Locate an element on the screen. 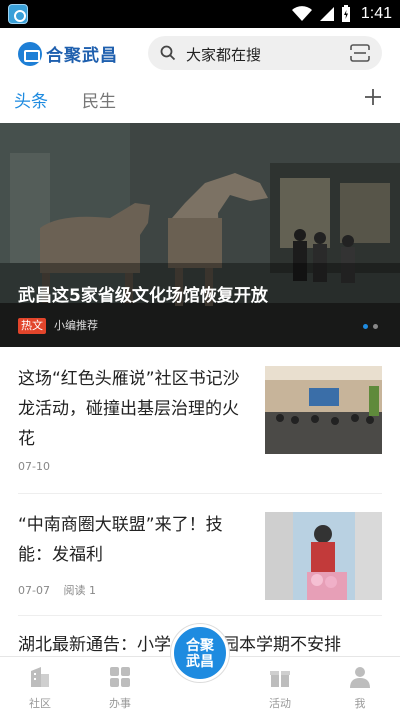 This screenshot has width=400, height=710. hot-tag: 热文 is located at coordinates (32, 326).